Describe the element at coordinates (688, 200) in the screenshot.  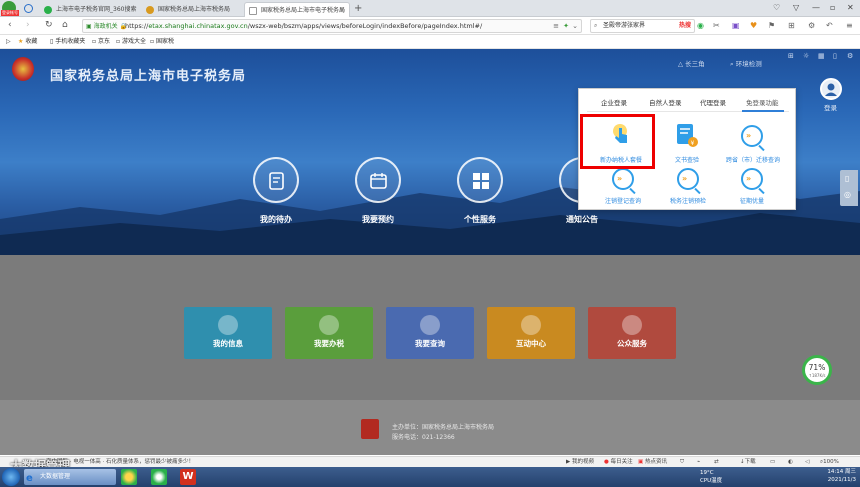
I see `deregistration-precheck-link: 税务注销预检` at that location.